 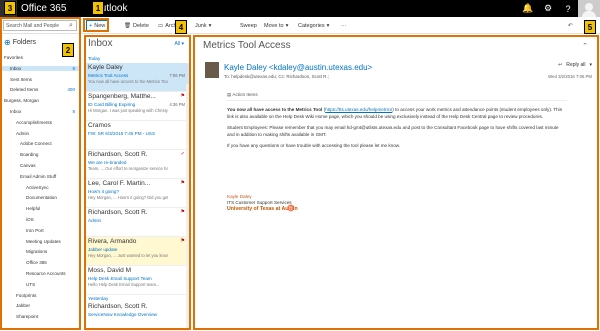 I want to click on archive-icon: ▭, so click(x=161, y=25).